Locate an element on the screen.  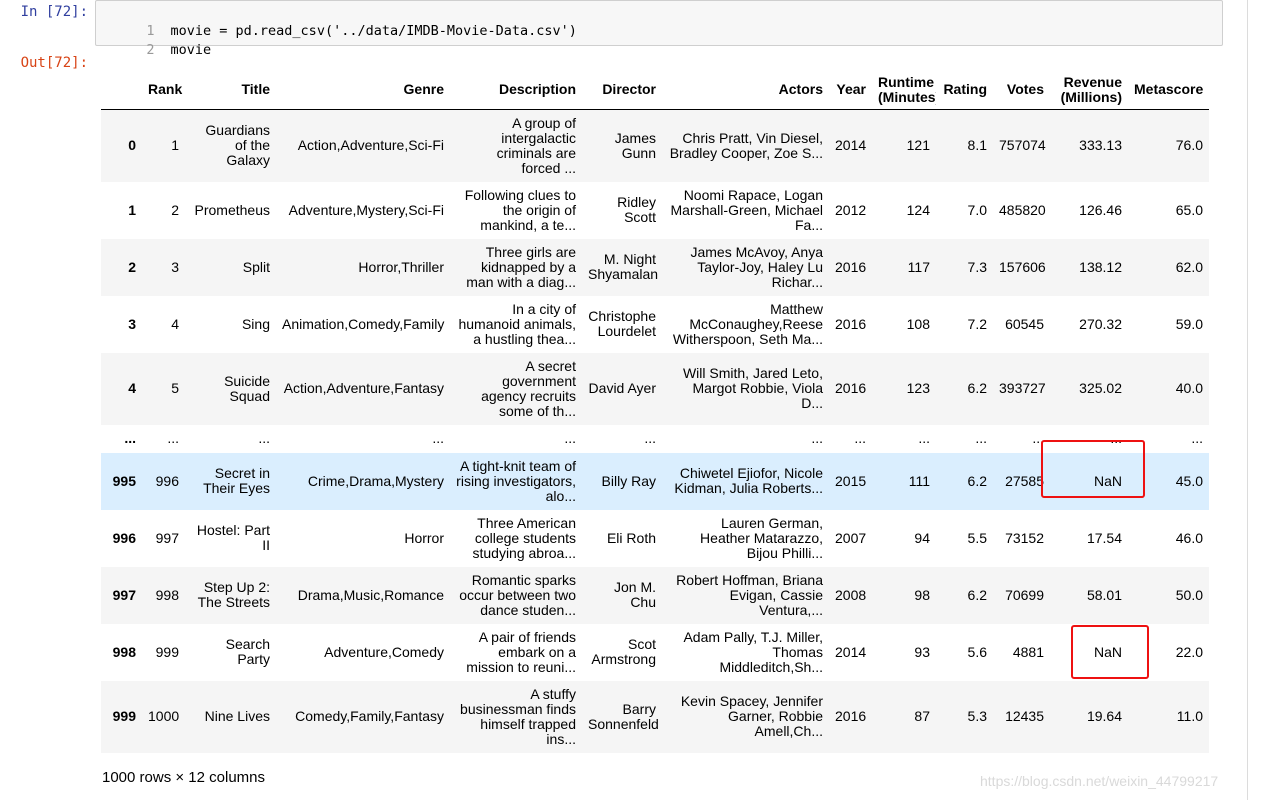
table-cell: Adventure,Mystery,Sci-Fi is located at coordinates (366, 209).